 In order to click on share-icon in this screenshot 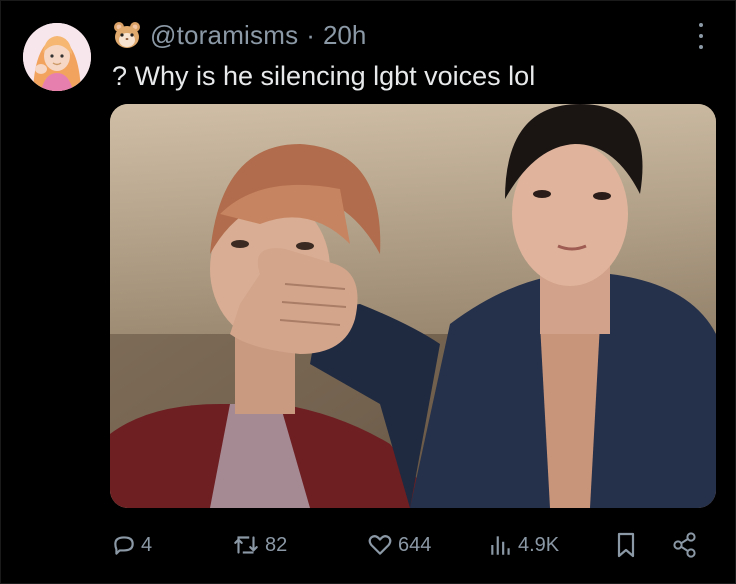, I will do `click(684, 545)`.